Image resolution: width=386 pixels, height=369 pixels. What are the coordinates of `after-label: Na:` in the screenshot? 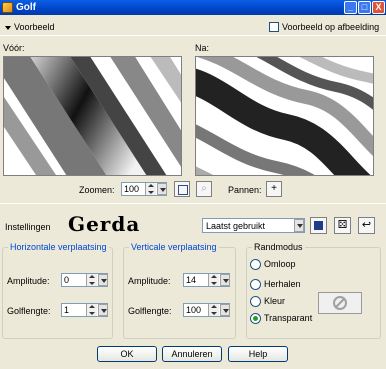 It's located at (202, 48).